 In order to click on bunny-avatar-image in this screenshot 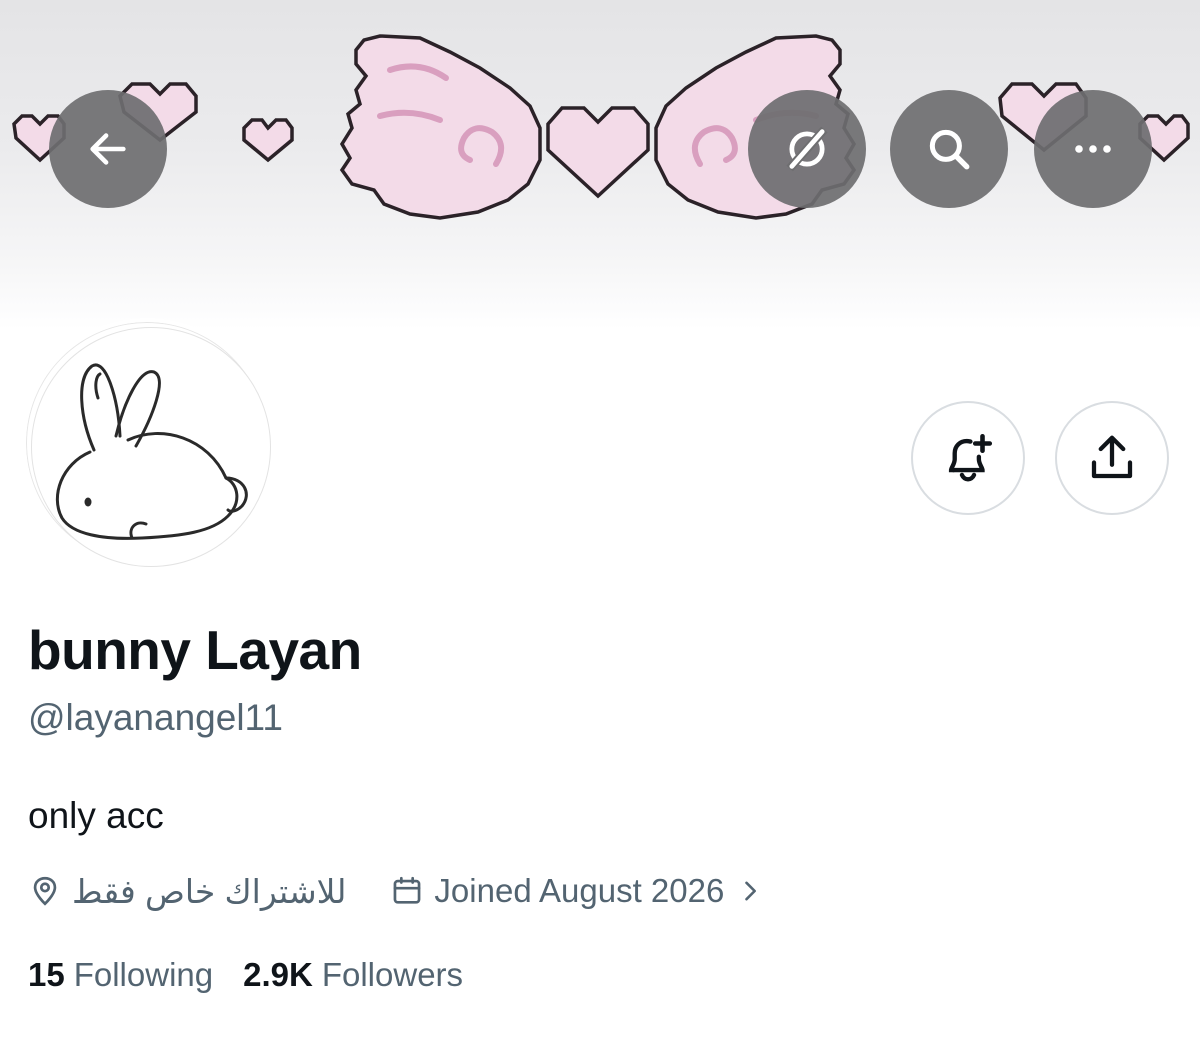, I will do `click(151, 451)`.